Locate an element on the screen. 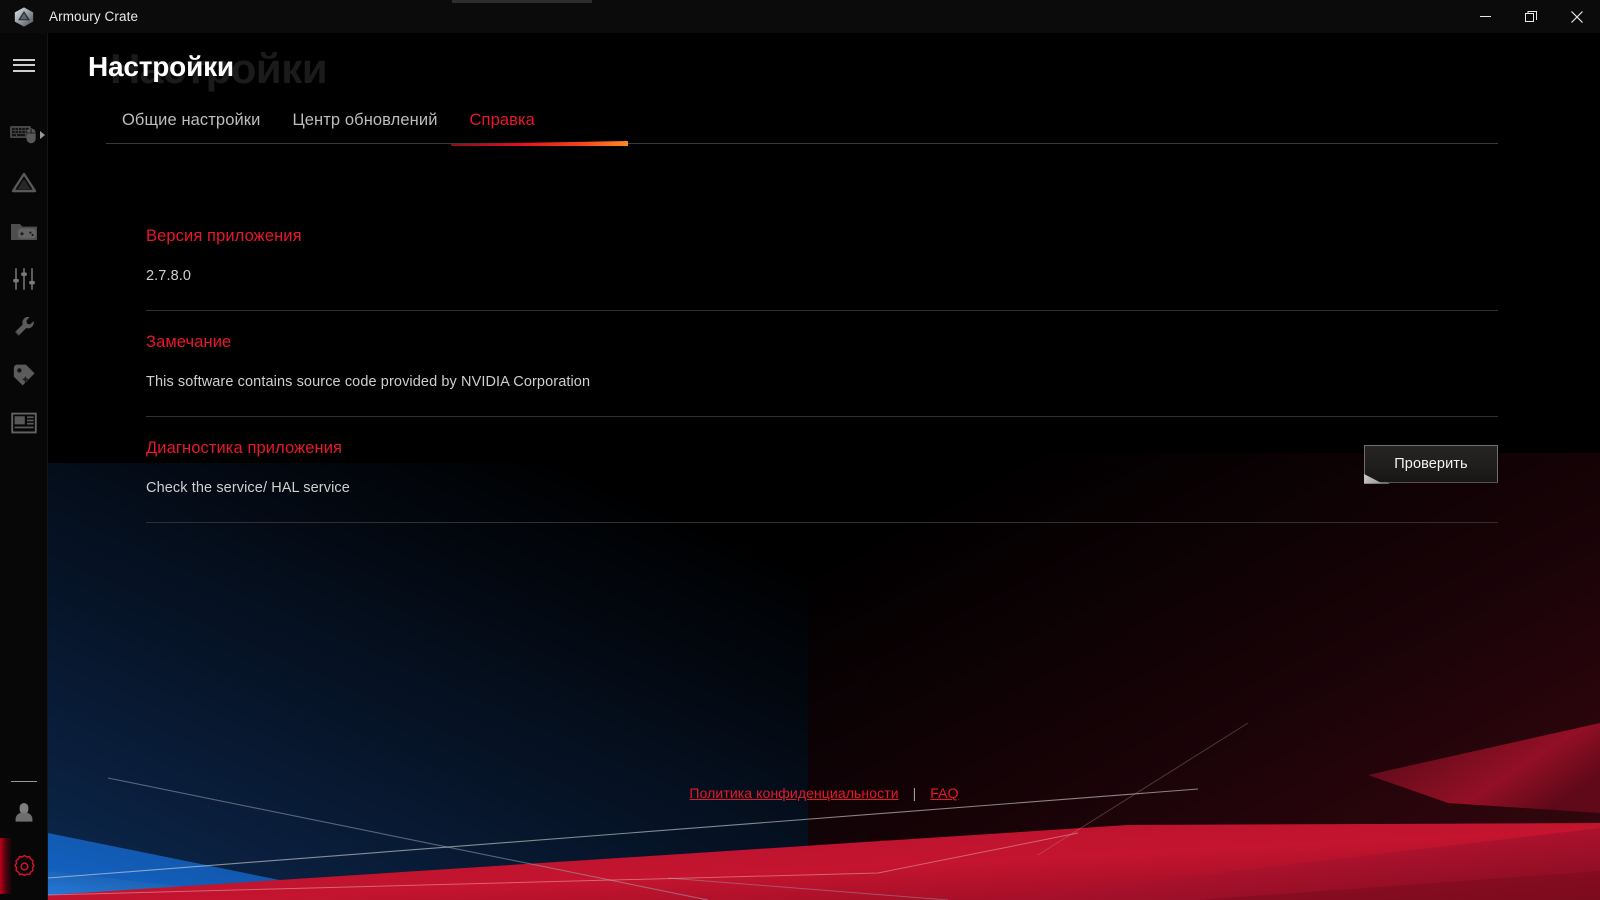  sidebar-item-game-library is located at coordinates (24, 231).